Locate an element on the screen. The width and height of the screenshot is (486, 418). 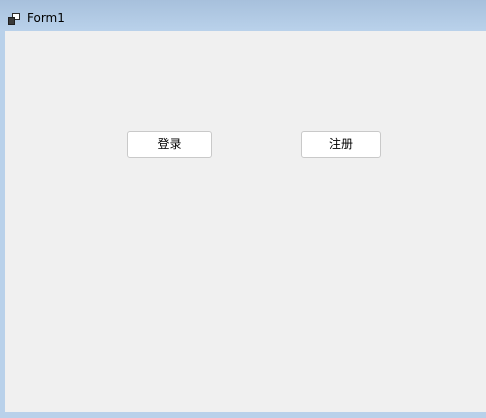
window-title: Form1 is located at coordinates (46, 18).